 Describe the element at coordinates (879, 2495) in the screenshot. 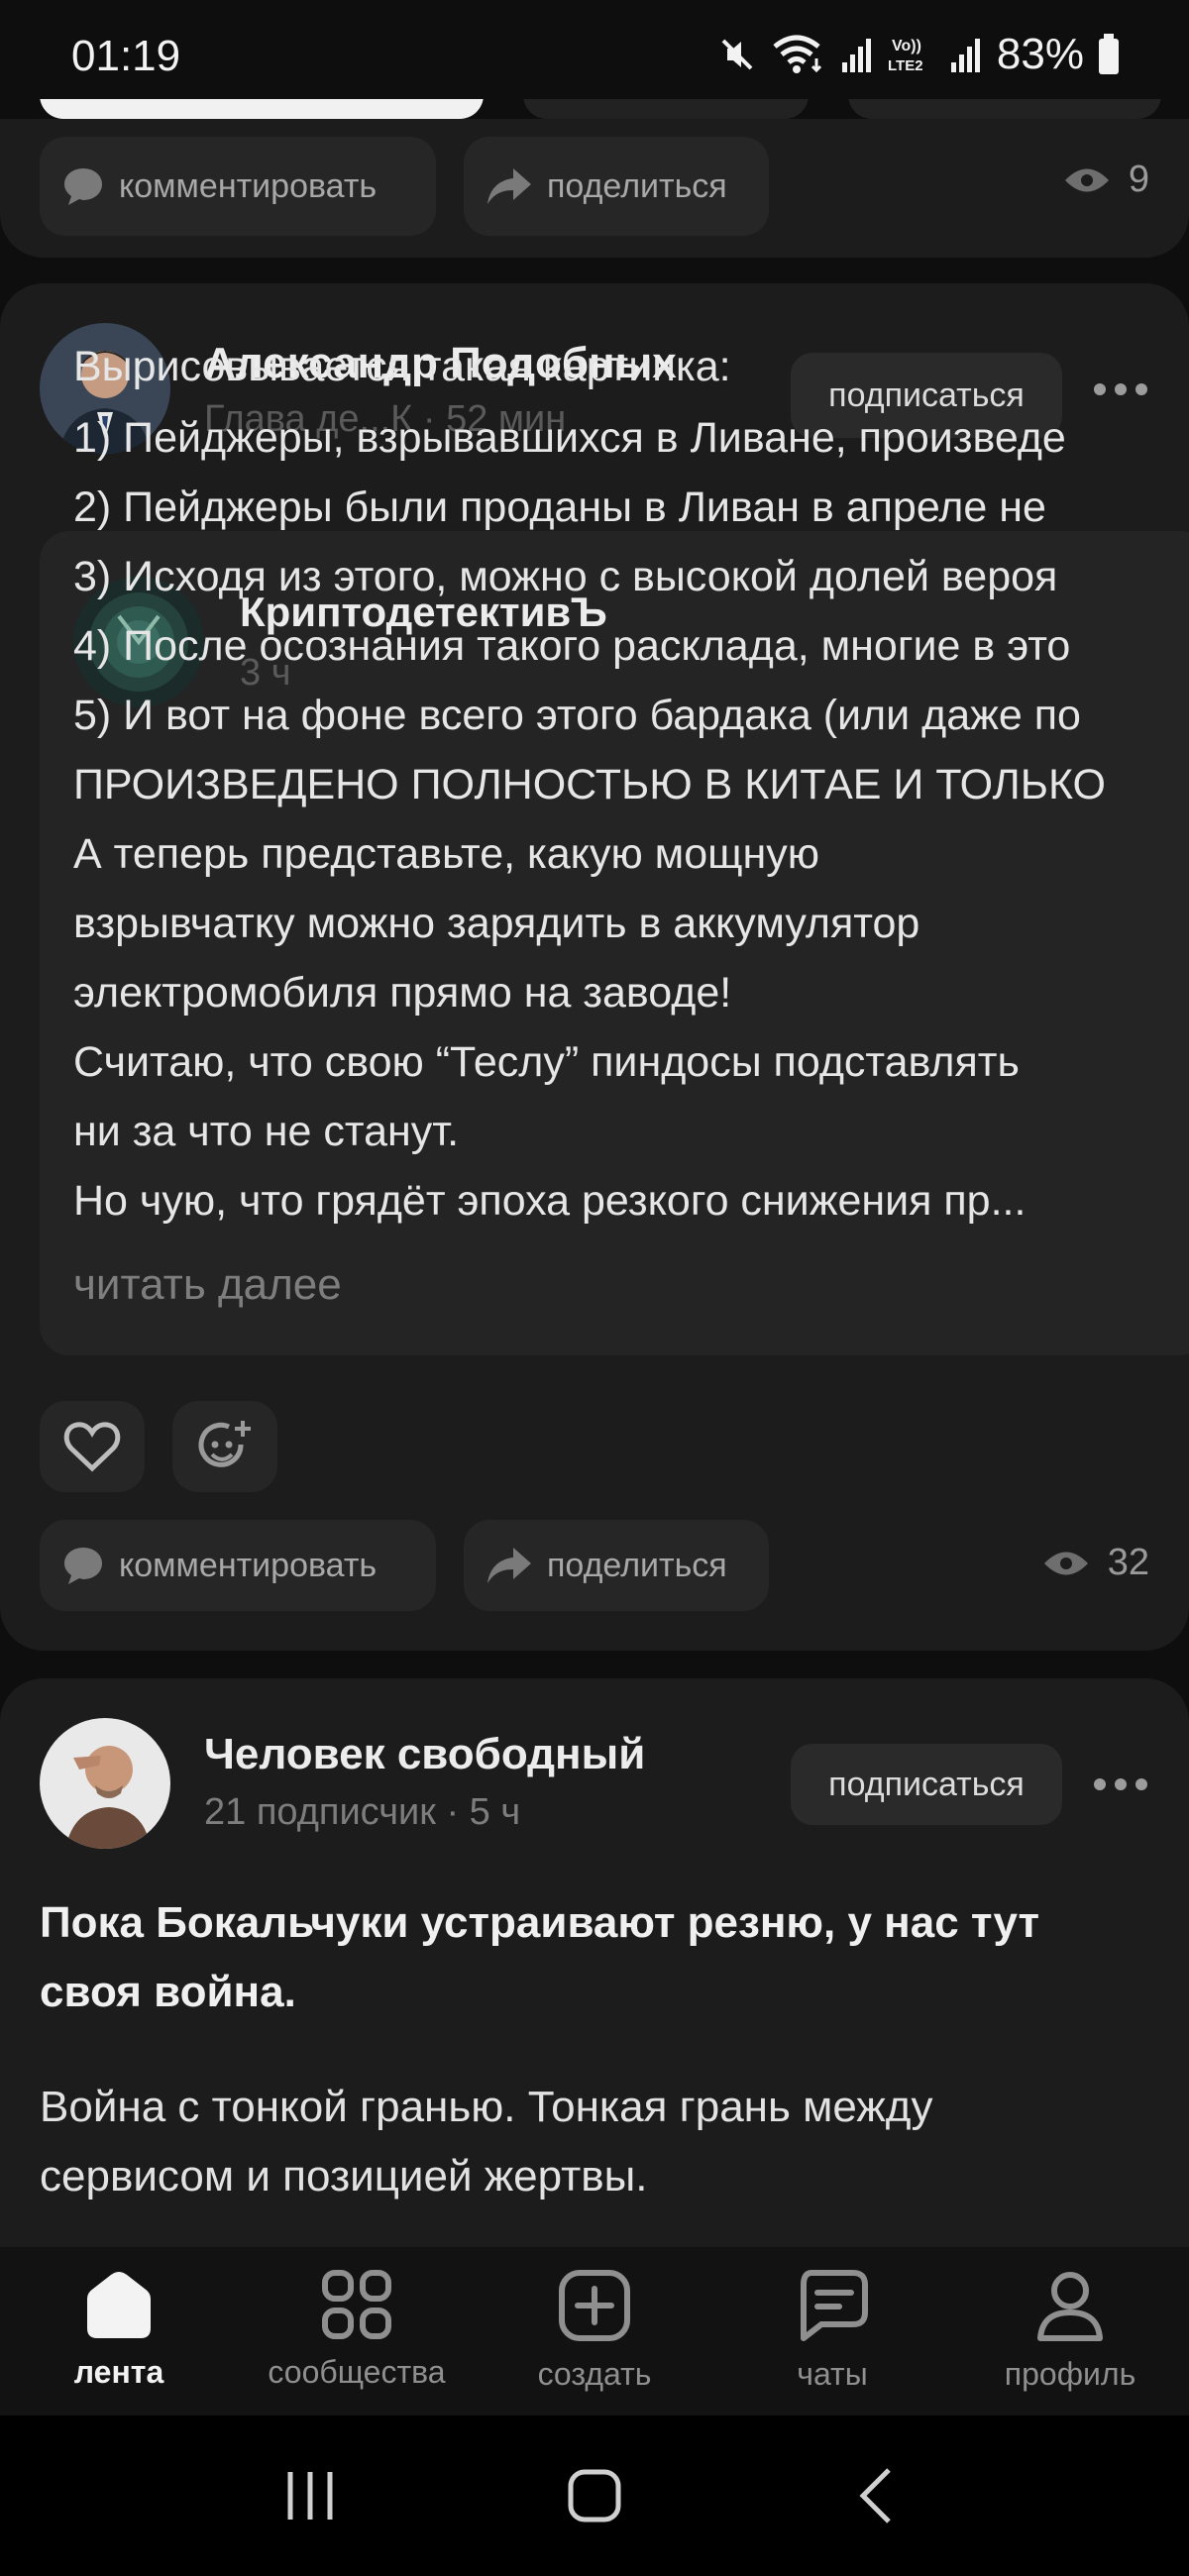

I see `back-icon` at that location.